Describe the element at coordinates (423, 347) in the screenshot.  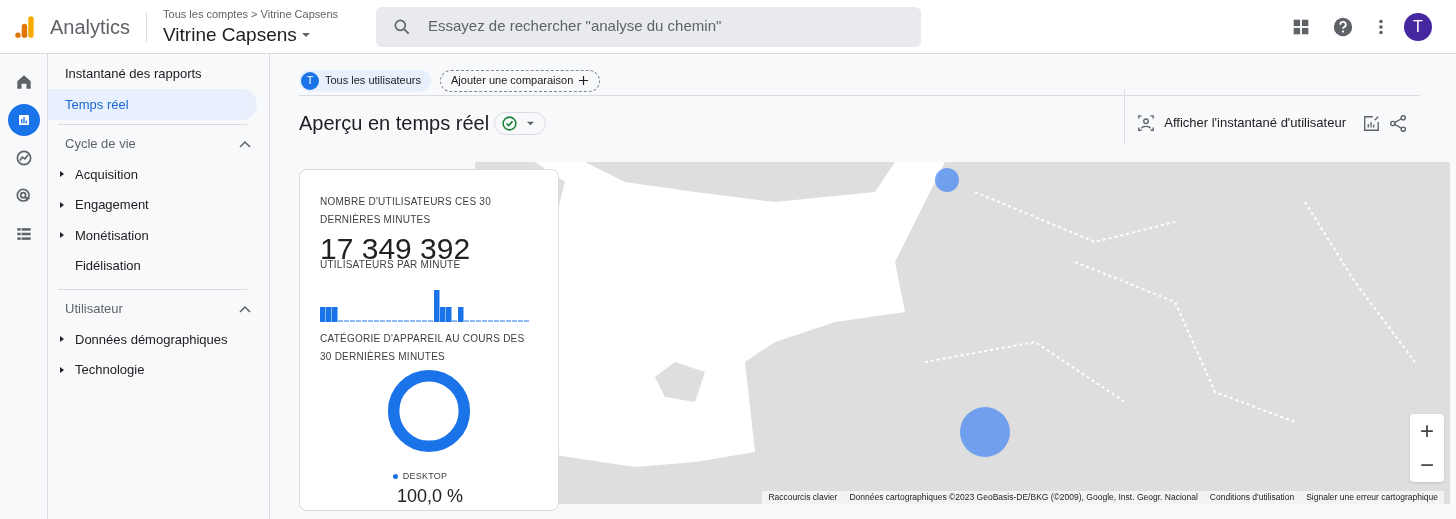
I see `device-label: CATÉGORIE D'APPAREIL AU COURS DES 30 DERNIÈRES MINUTES` at that location.